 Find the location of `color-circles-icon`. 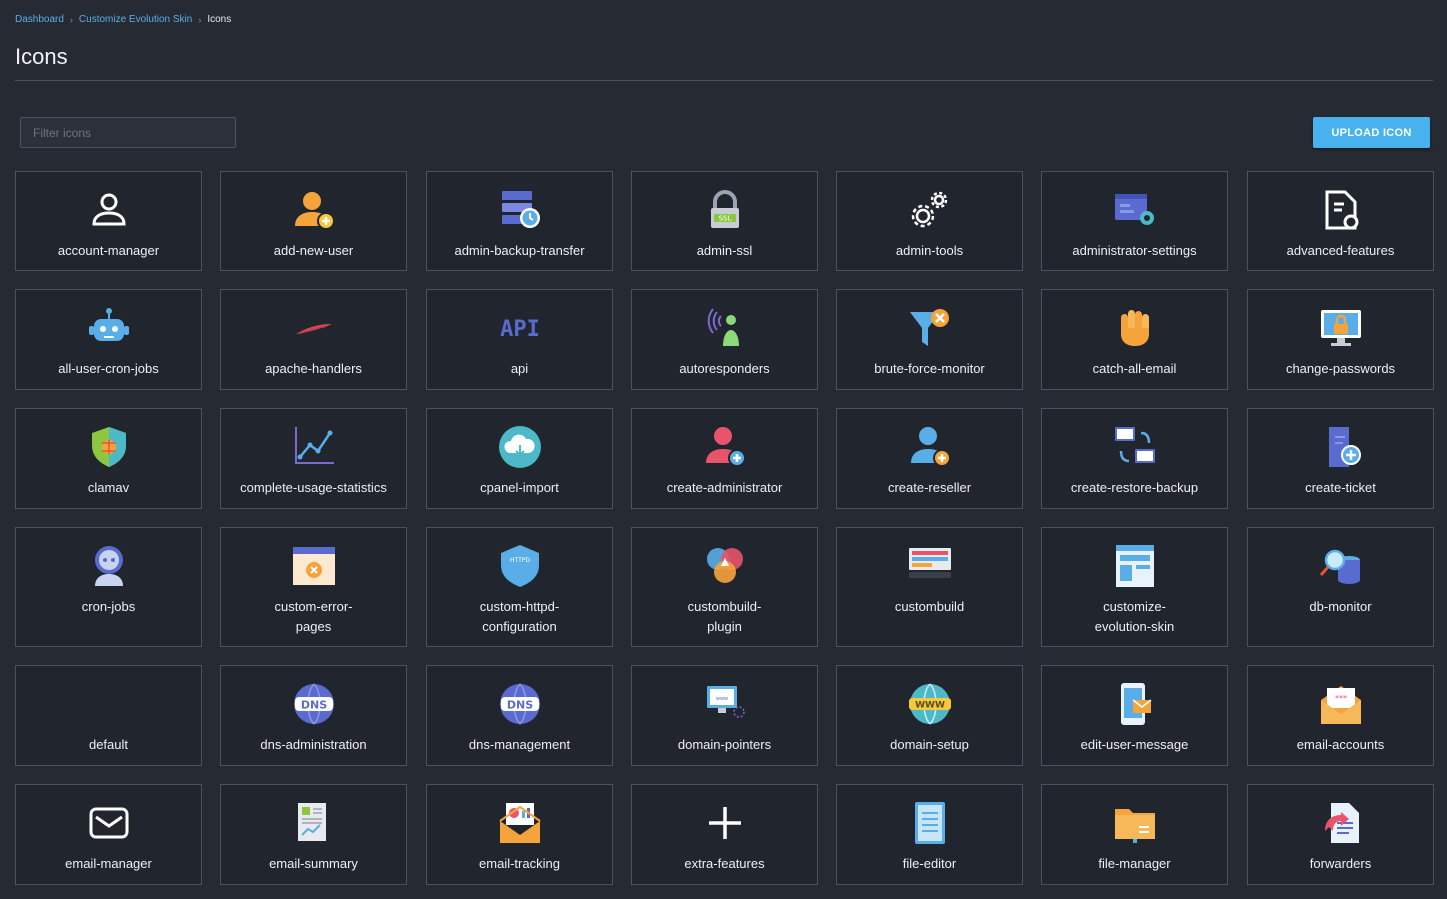

color-circles-icon is located at coordinates (725, 566).